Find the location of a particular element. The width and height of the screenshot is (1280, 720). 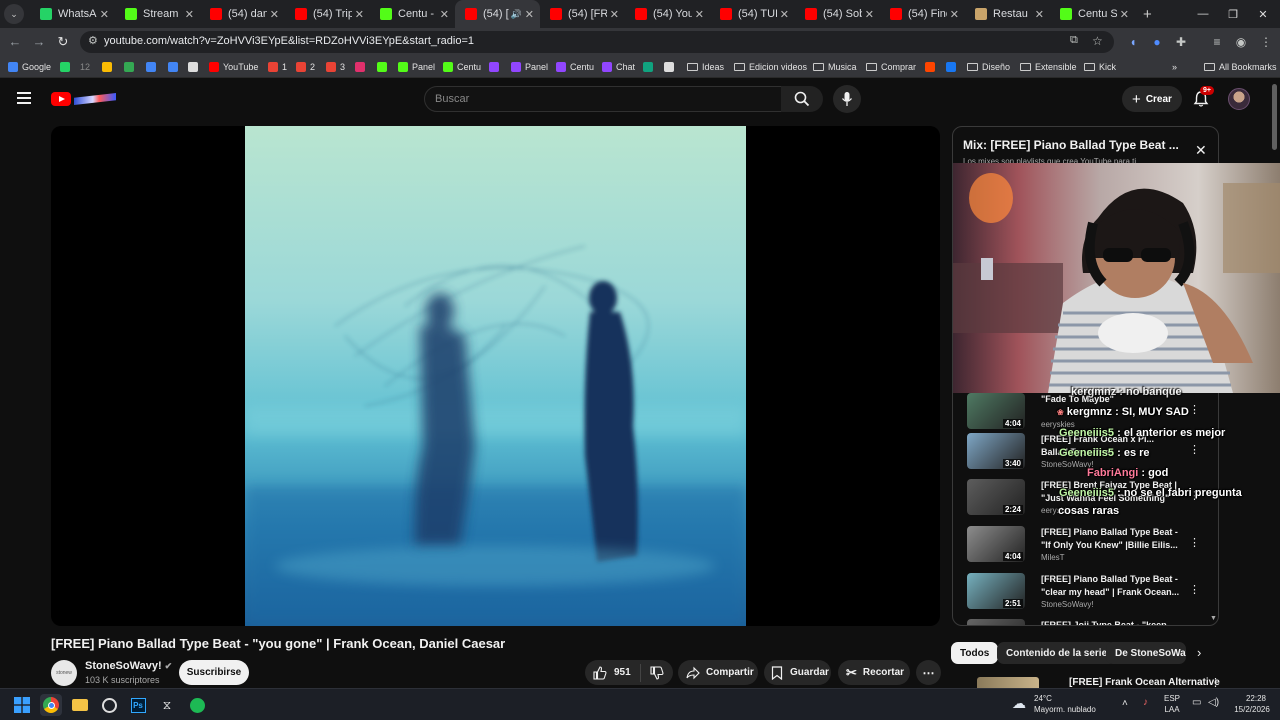

weather-temp: 24°C is located at coordinates (1043, 699).